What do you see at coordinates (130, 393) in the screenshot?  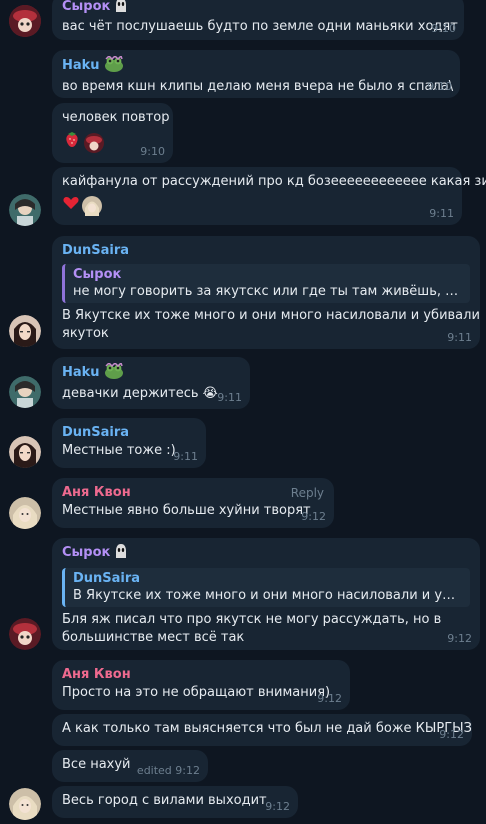 I see `message-text: девачки держитесь` at bounding box center [130, 393].